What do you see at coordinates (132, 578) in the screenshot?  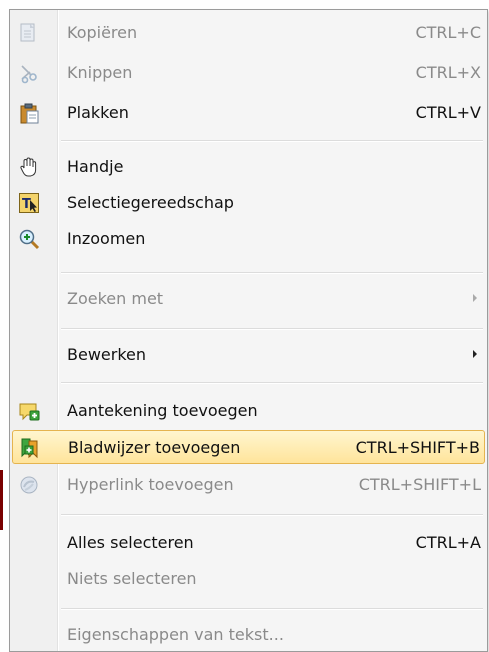 I see `menu-item-label: Niets selecteren` at bounding box center [132, 578].